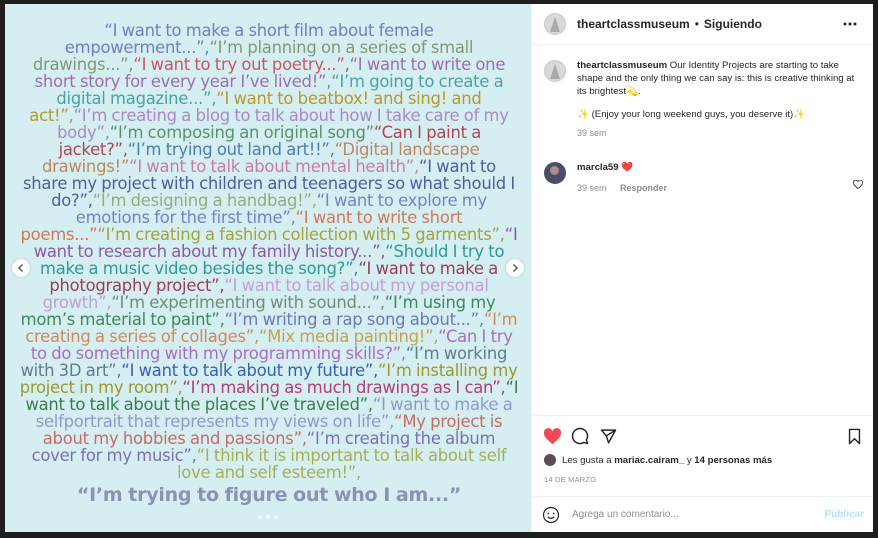 The height and width of the screenshot is (538, 878). What do you see at coordinates (643, 188) in the screenshot?
I see `reply-button: Responder` at bounding box center [643, 188].